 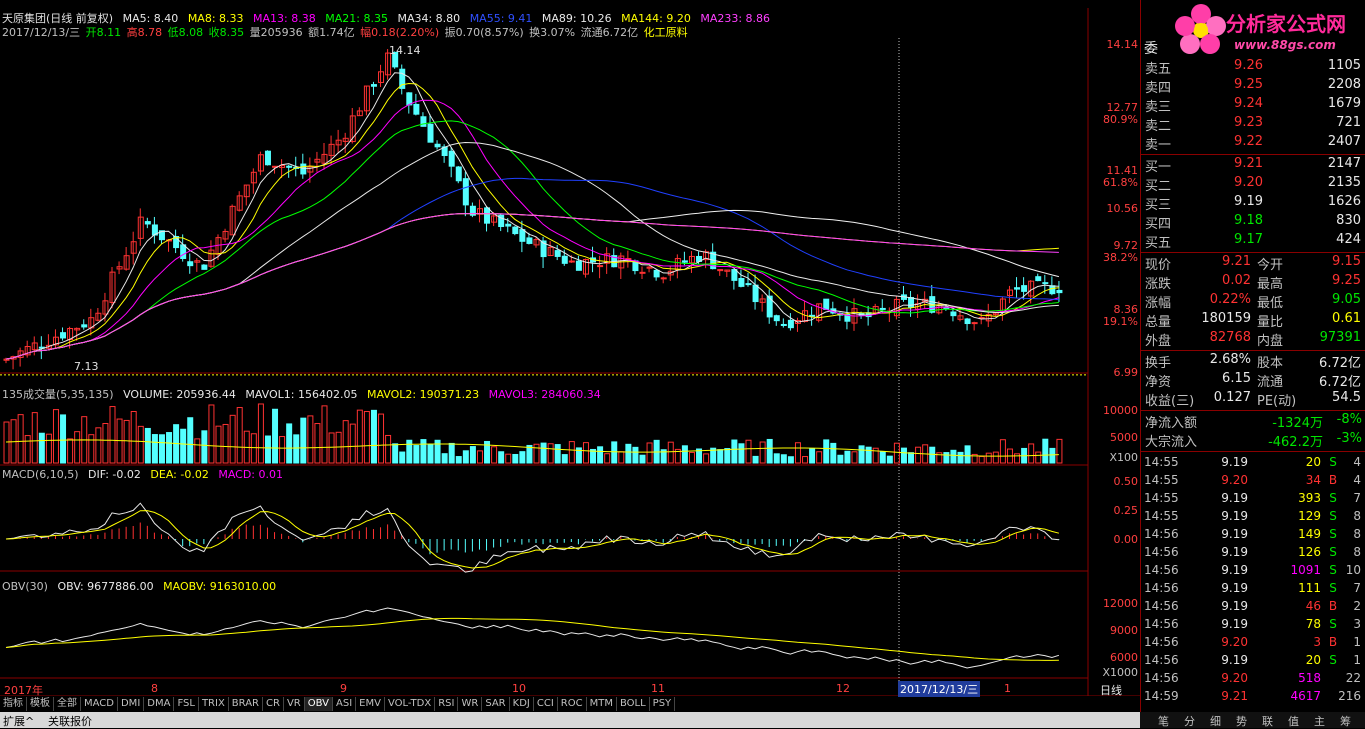 I want to click on level-label: 买四, so click(x=1158, y=224).